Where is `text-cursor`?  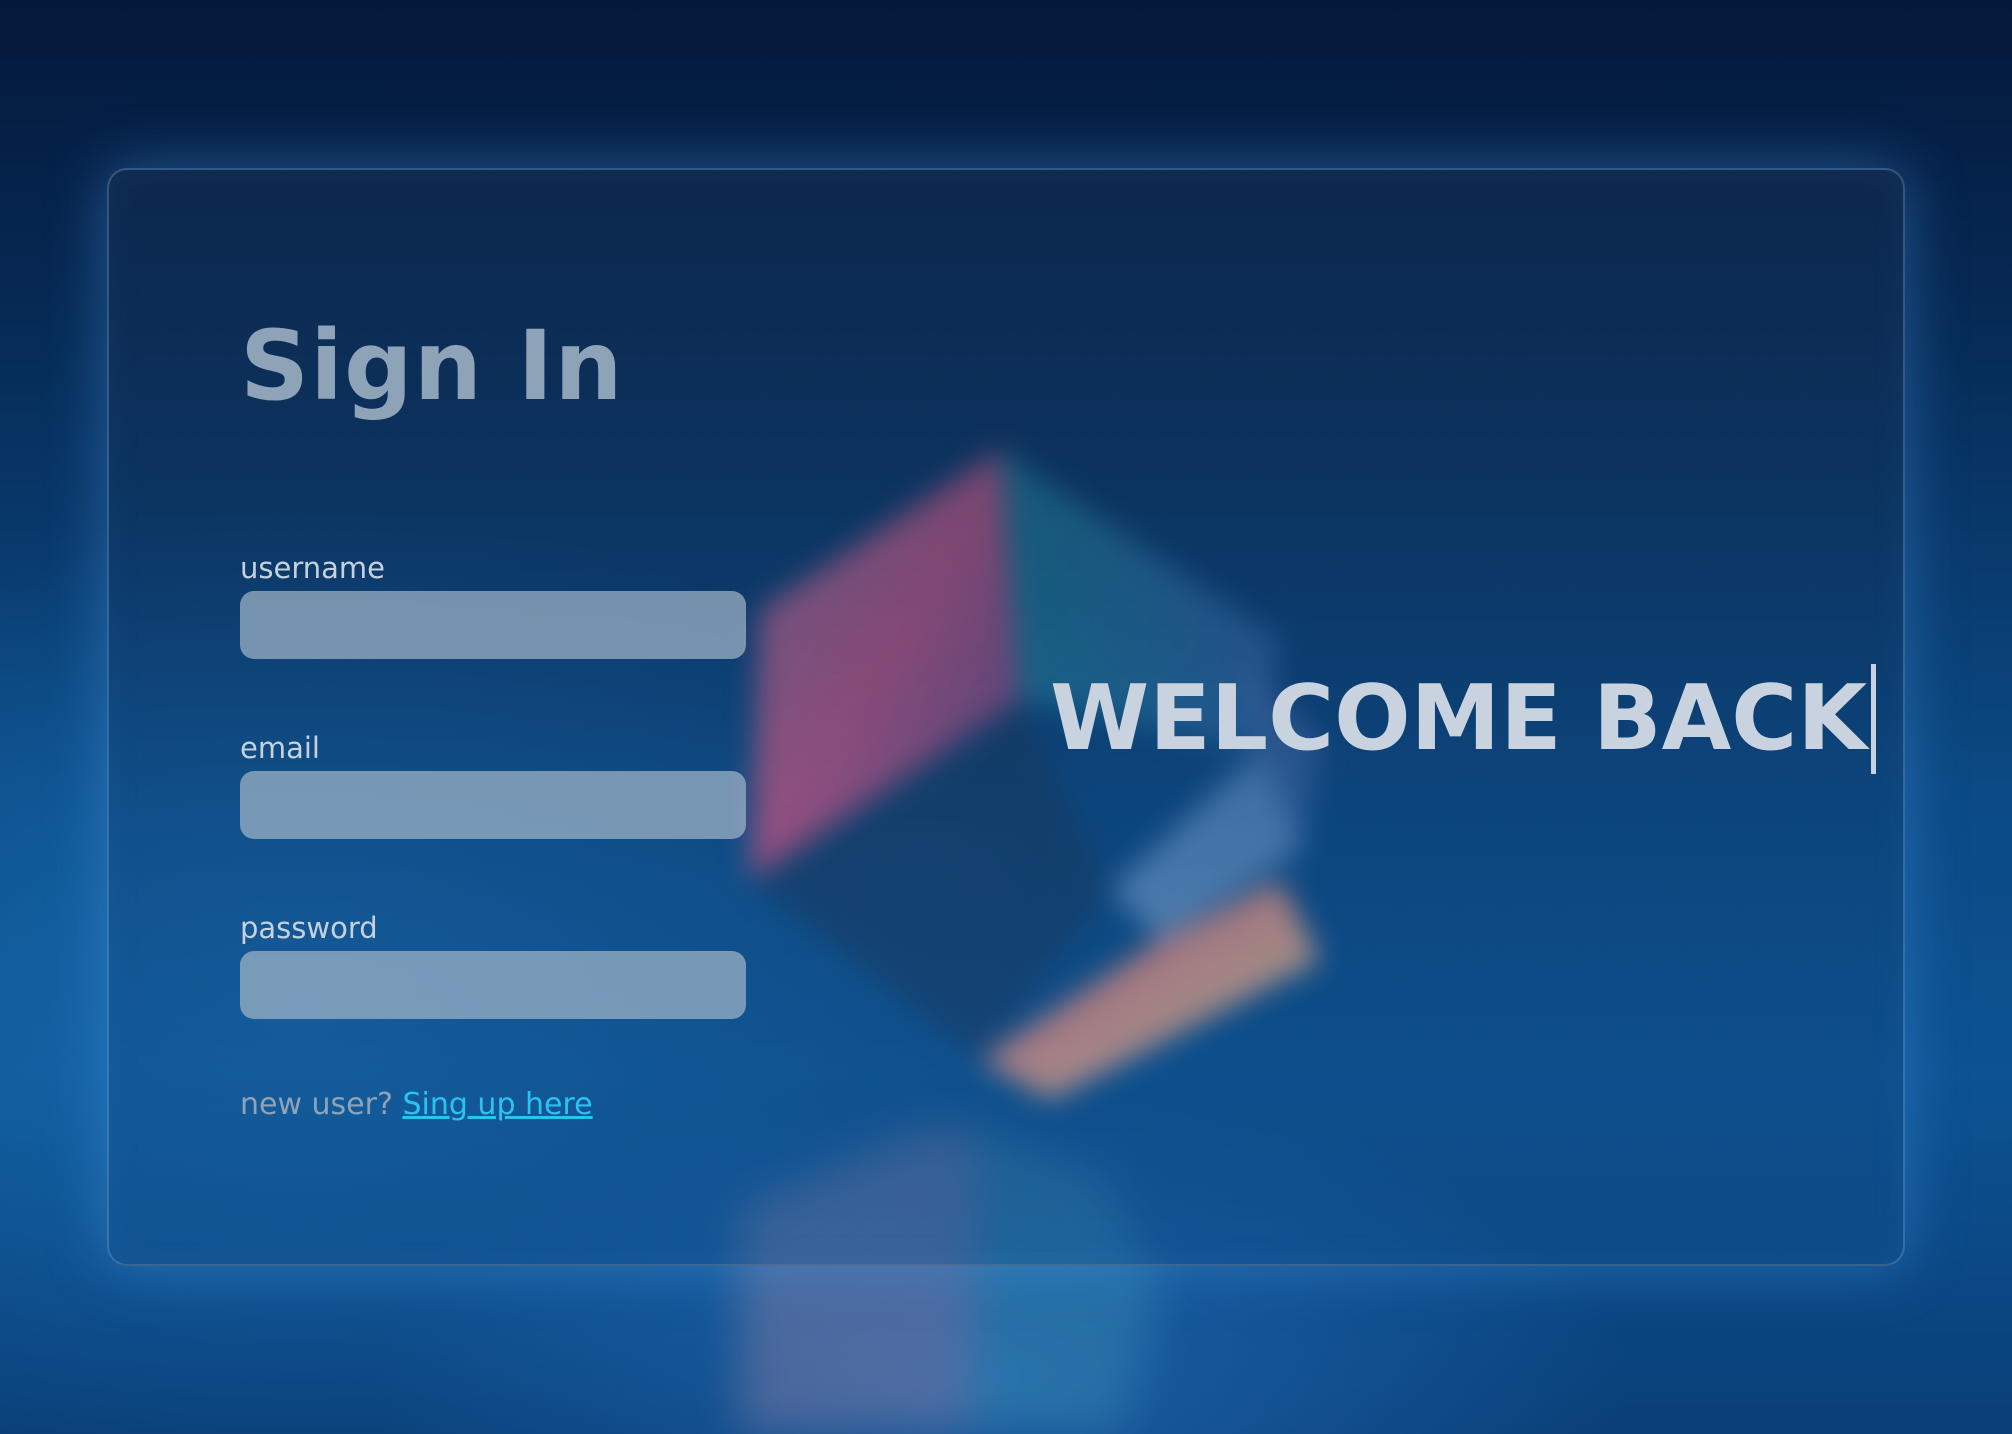
text-cursor is located at coordinates (1874, 719).